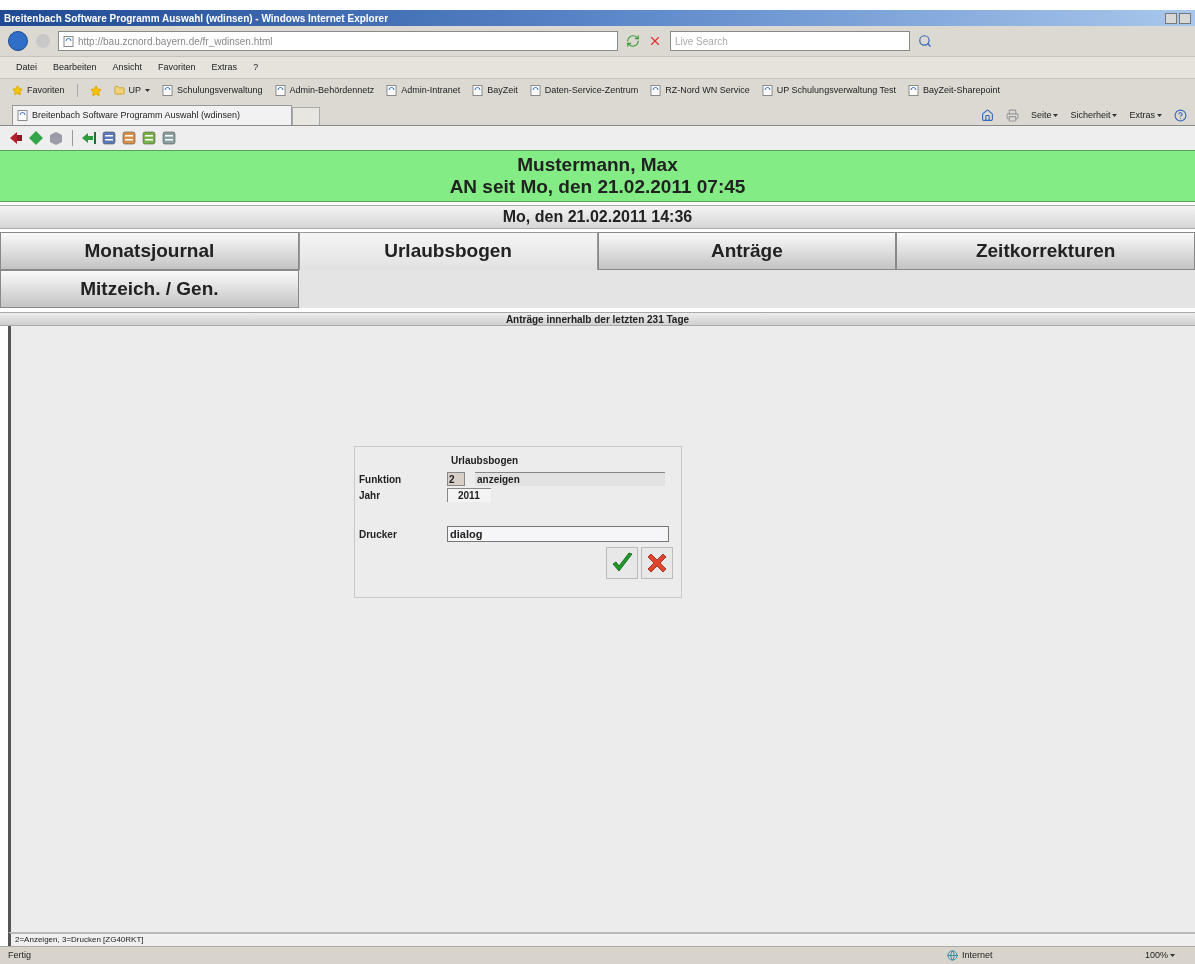 Image resolution: width=1195 pixels, height=964 pixels. What do you see at coordinates (56, 138) in the screenshot?
I see `box-icon` at bounding box center [56, 138].